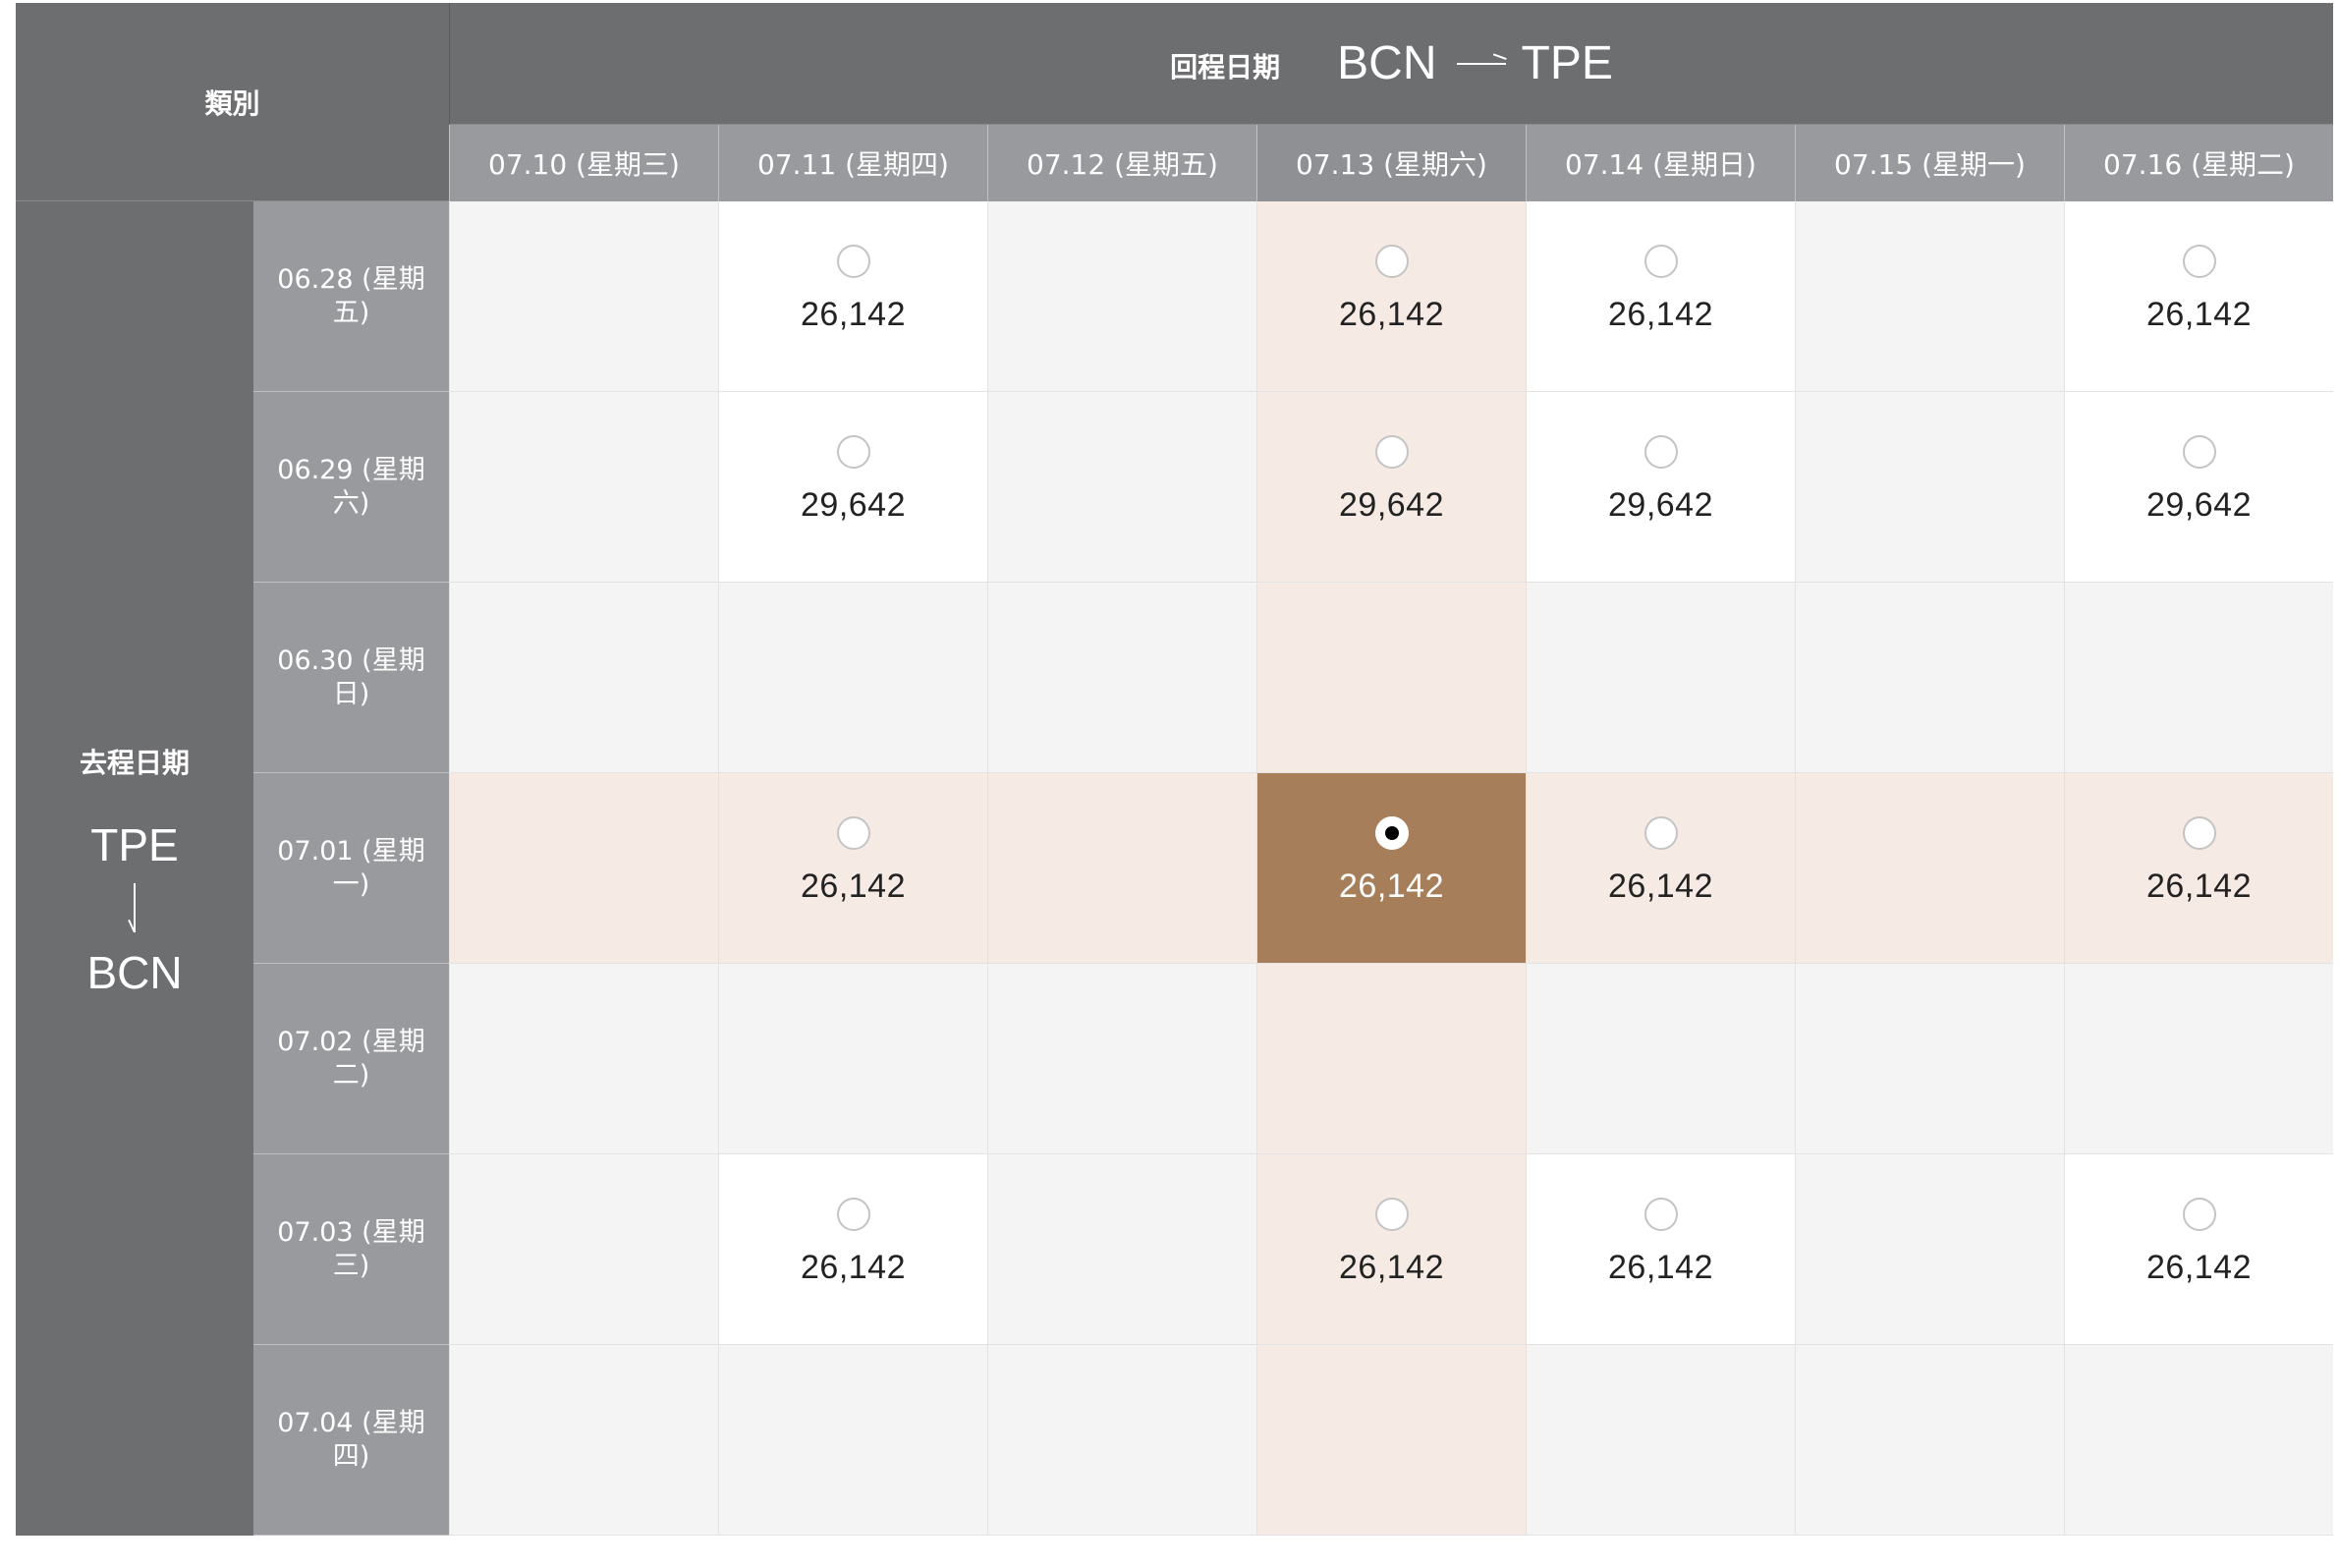 Image resolution: width=2340 pixels, height=1568 pixels. I want to click on outbound-origin: TPE, so click(134, 844).